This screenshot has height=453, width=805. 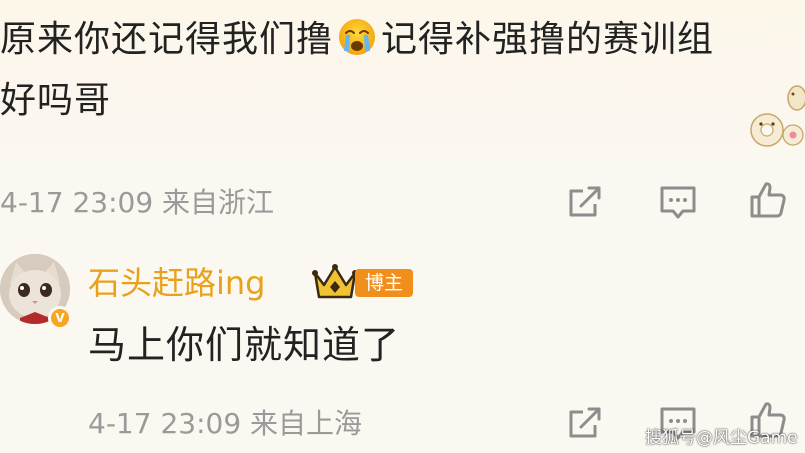 I want to click on reply-share-icon, so click(x=585, y=423).